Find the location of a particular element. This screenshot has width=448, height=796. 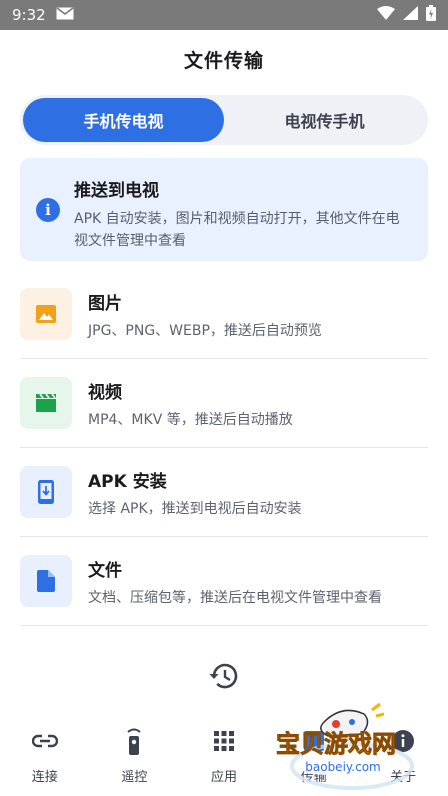

info-icon is located at coordinates (403, 741).